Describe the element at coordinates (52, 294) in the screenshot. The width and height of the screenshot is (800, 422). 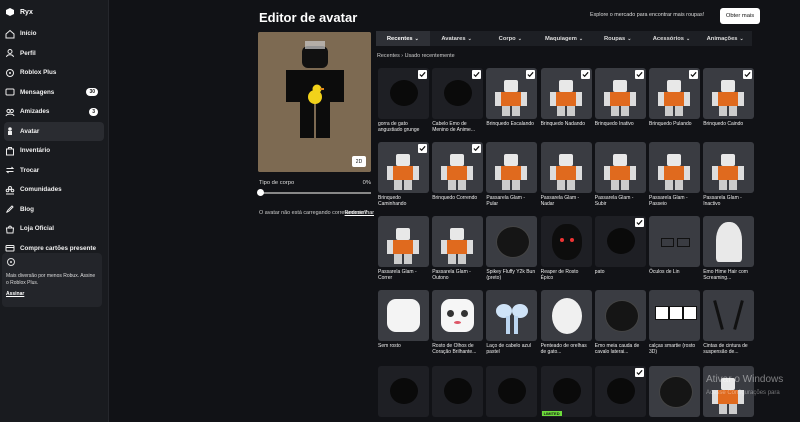
I see `subscribe-link: Assinar` at that location.